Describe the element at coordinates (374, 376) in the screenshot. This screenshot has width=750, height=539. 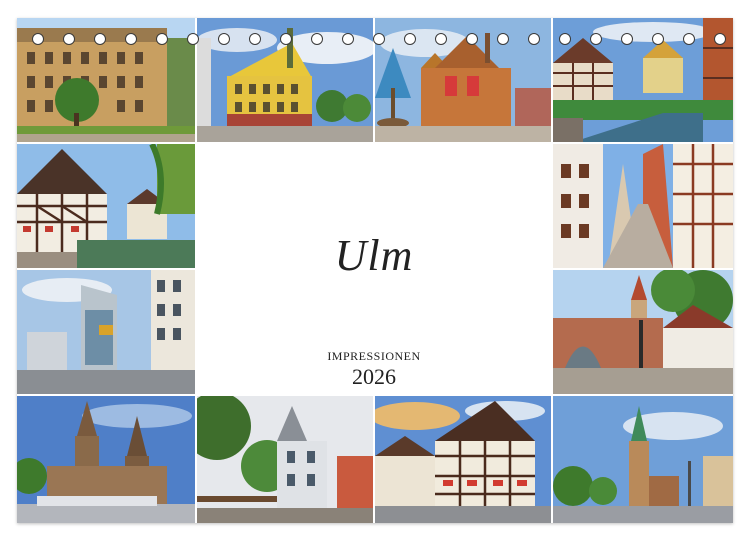
I see `calendar-year: 2026` at that location.